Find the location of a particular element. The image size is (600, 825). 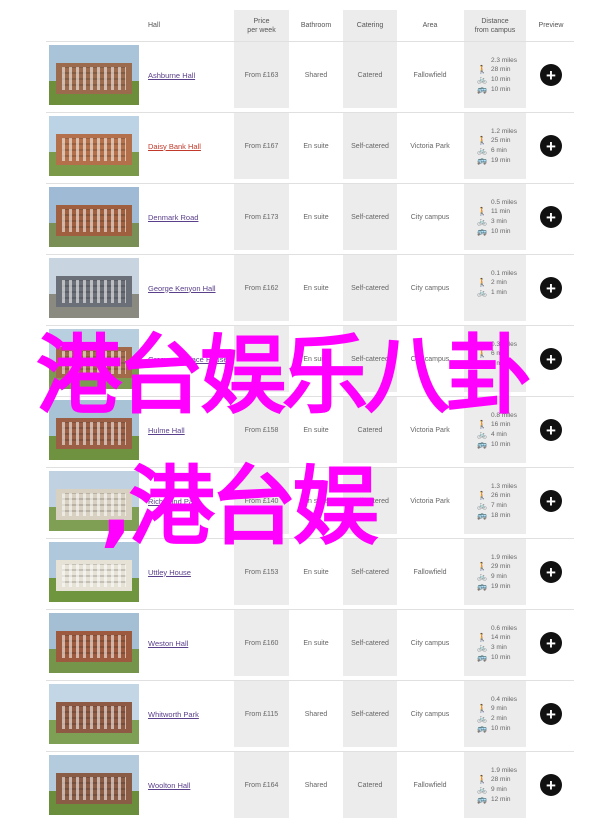

cycle-time: 🚲 2 min is located at coordinates (492, 718).